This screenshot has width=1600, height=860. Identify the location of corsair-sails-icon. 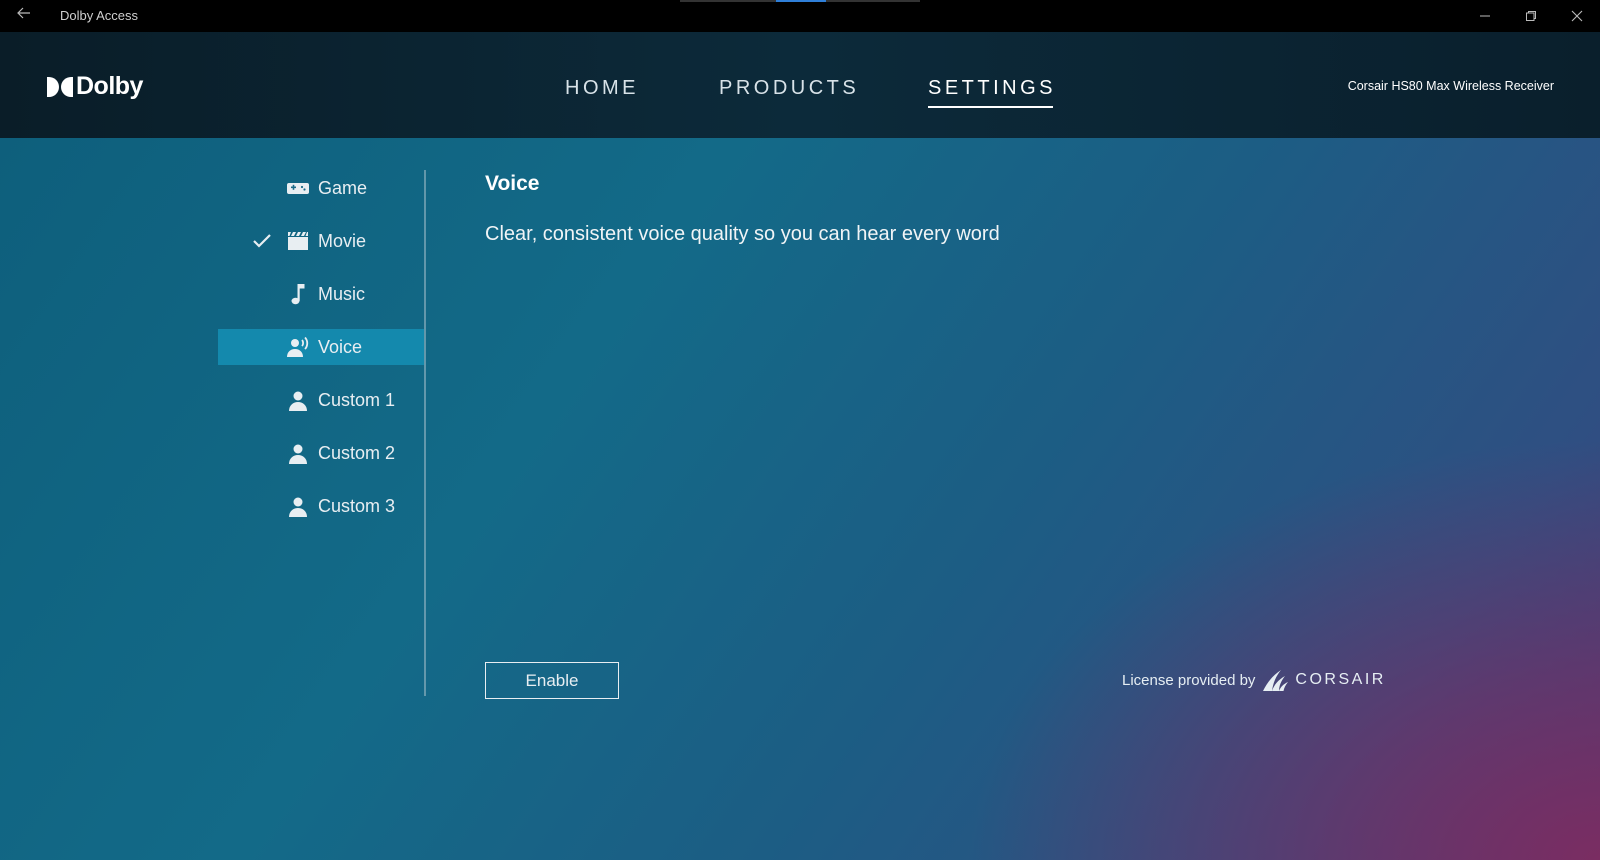
(1275, 680).